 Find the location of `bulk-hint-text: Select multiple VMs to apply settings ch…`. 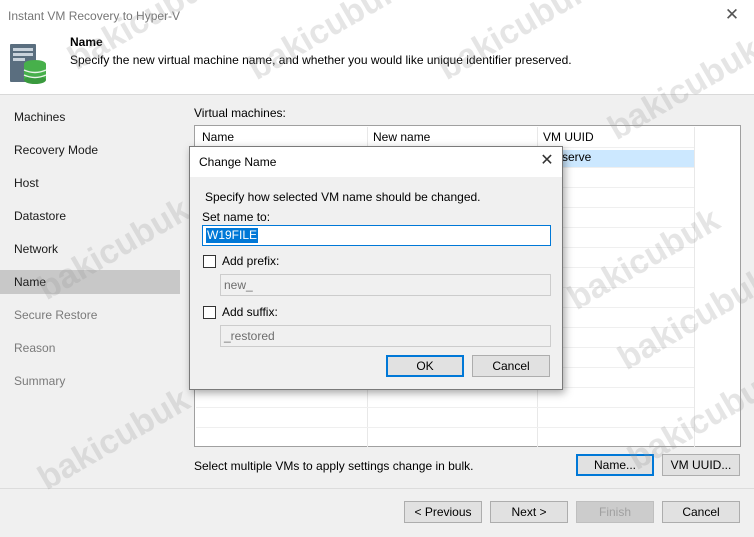

bulk-hint-text: Select multiple VMs to apply settings ch… is located at coordinates (334, 466).